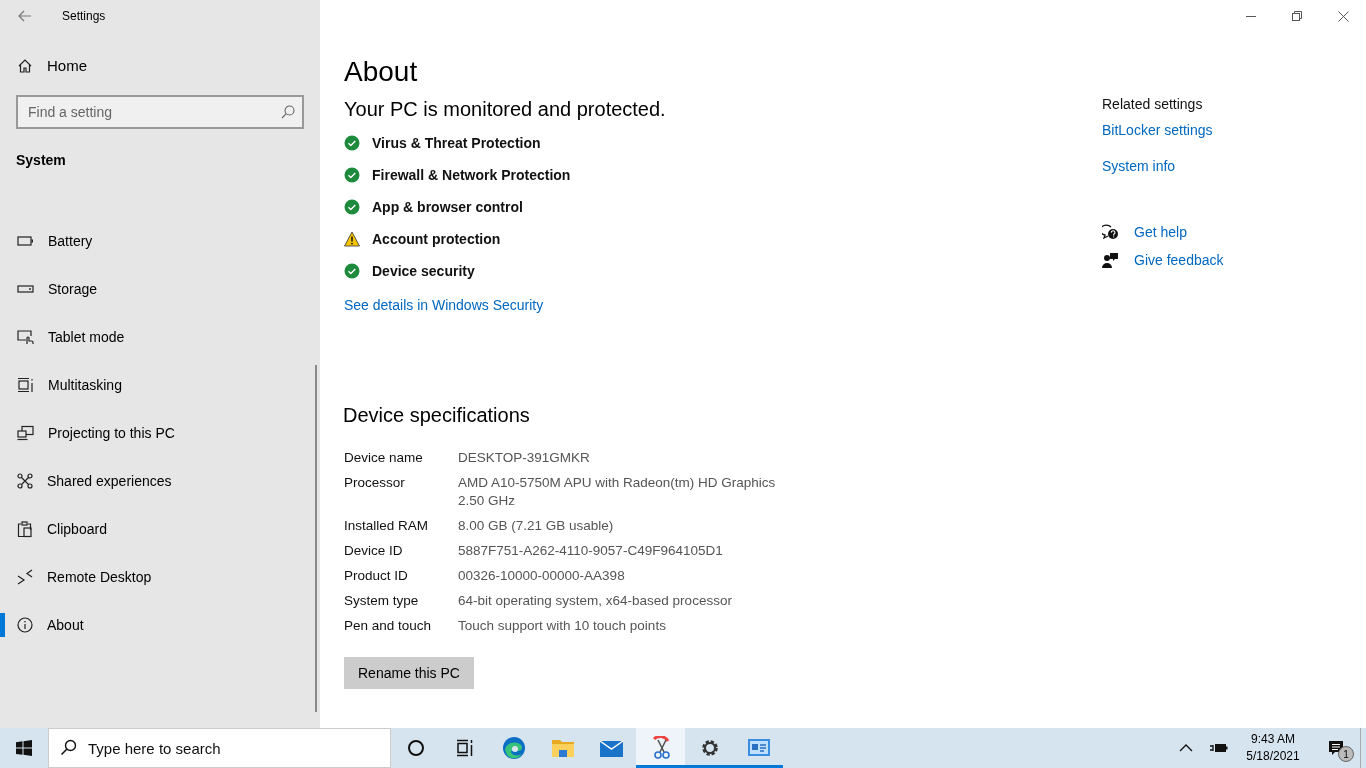 The width and height of the screenshot is (1366, 768). I want to click on clipboard-icon, so click(25, 529).